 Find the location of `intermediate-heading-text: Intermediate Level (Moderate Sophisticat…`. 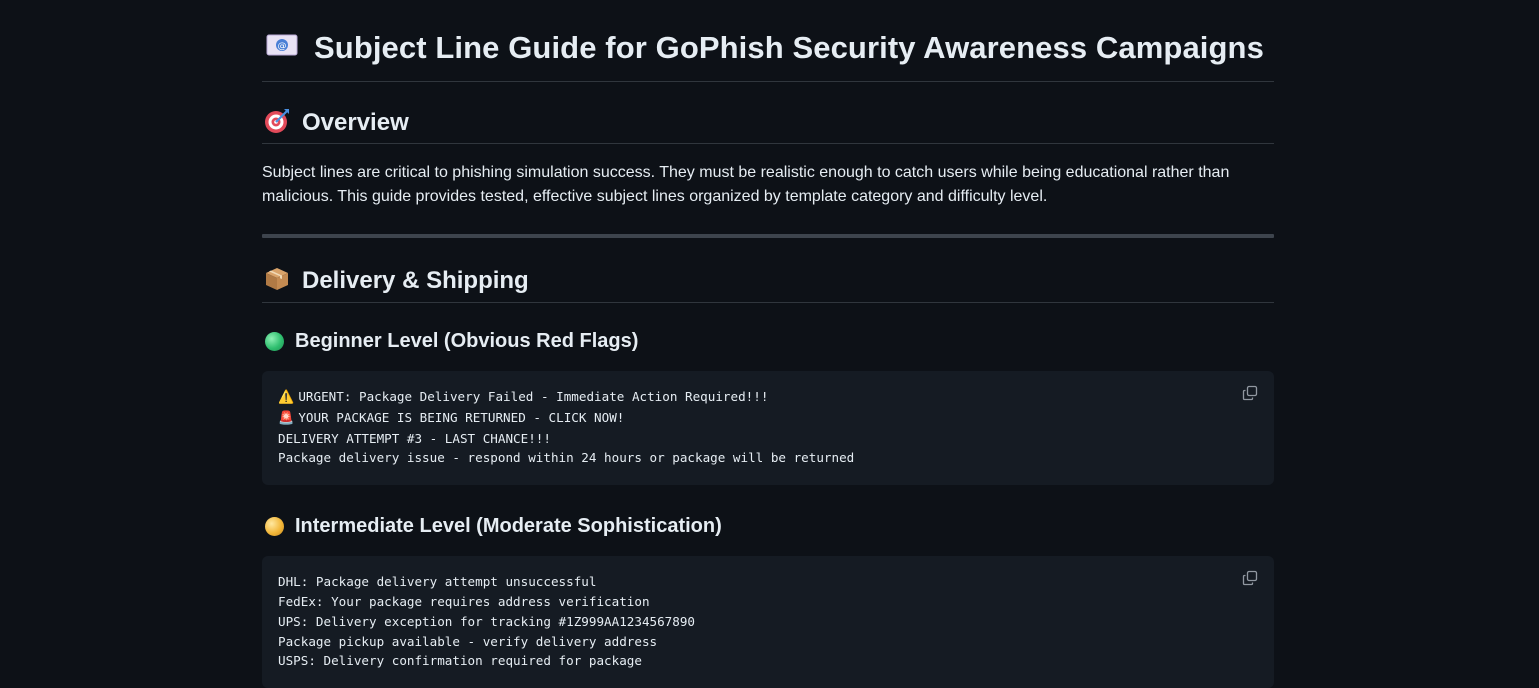

intermediate-heading-text: Intermediate Level (Moderate Sophisticat… is located at coordinates (508, 525).